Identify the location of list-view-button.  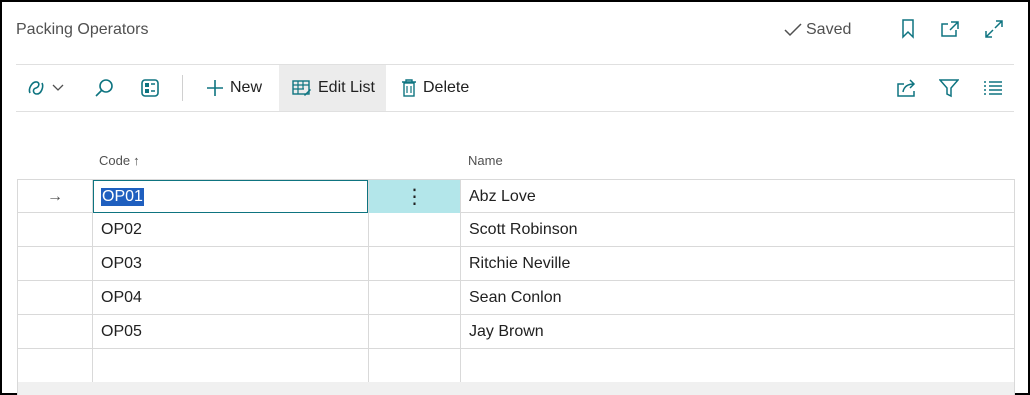
(993, 88).